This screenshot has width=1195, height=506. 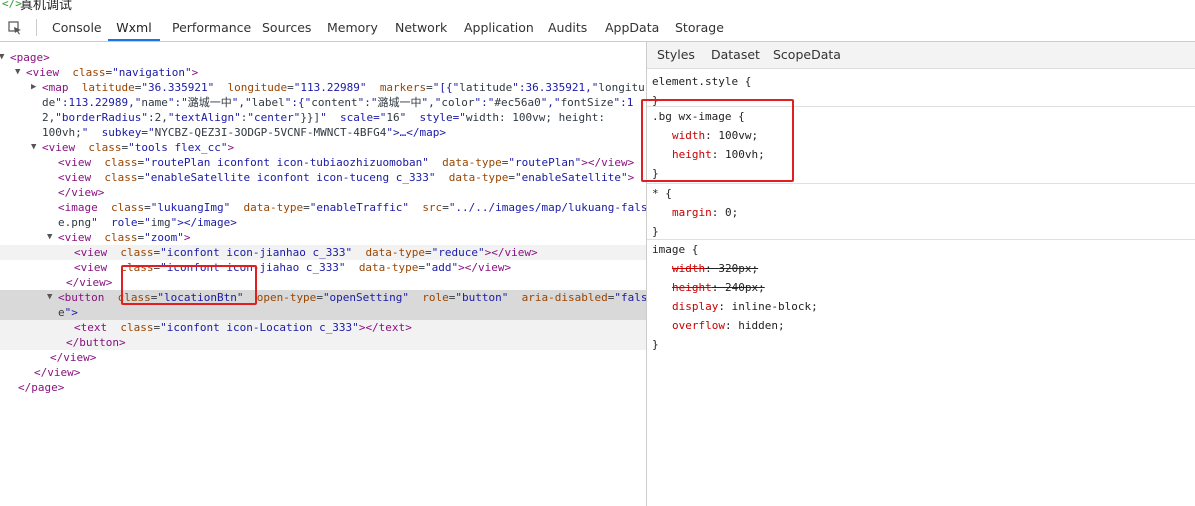 What do you see at coordinates (921, 306) in the screenshot?
I see `css-property: display: inline-block;` at bounding box center [921, 306].